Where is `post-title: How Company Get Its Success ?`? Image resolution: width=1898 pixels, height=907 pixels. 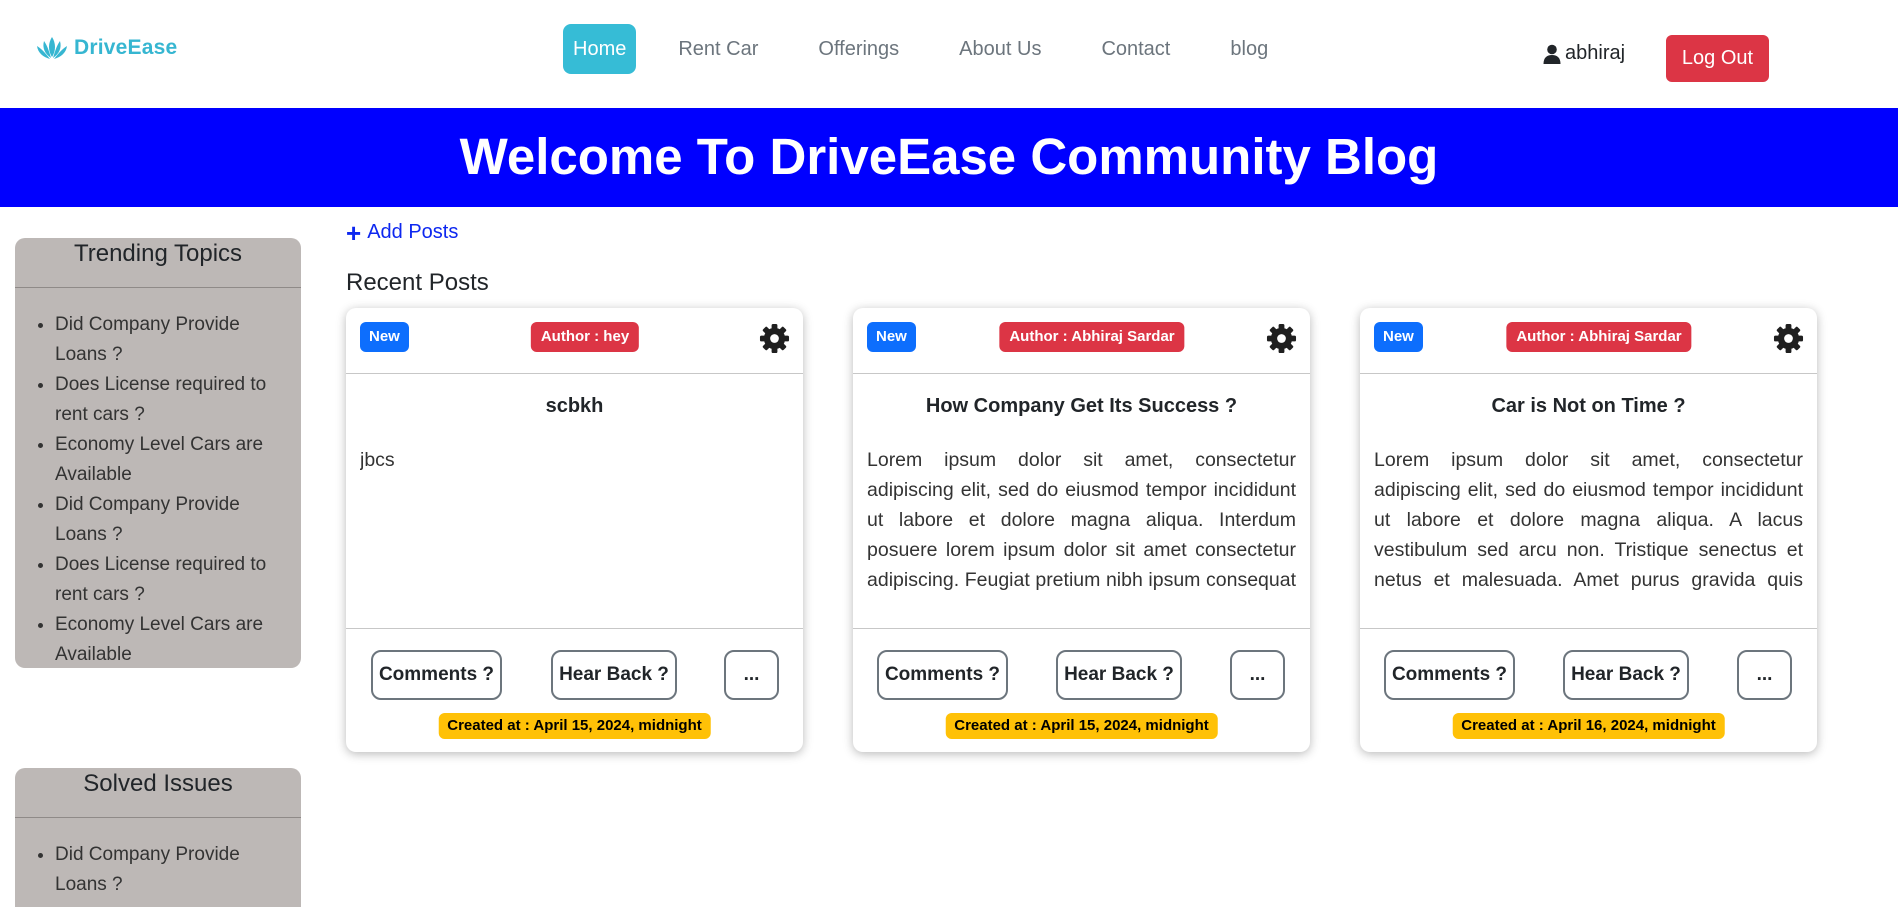
post-title: How Company Get Its Success ? is located at coordinates (1081, 406).